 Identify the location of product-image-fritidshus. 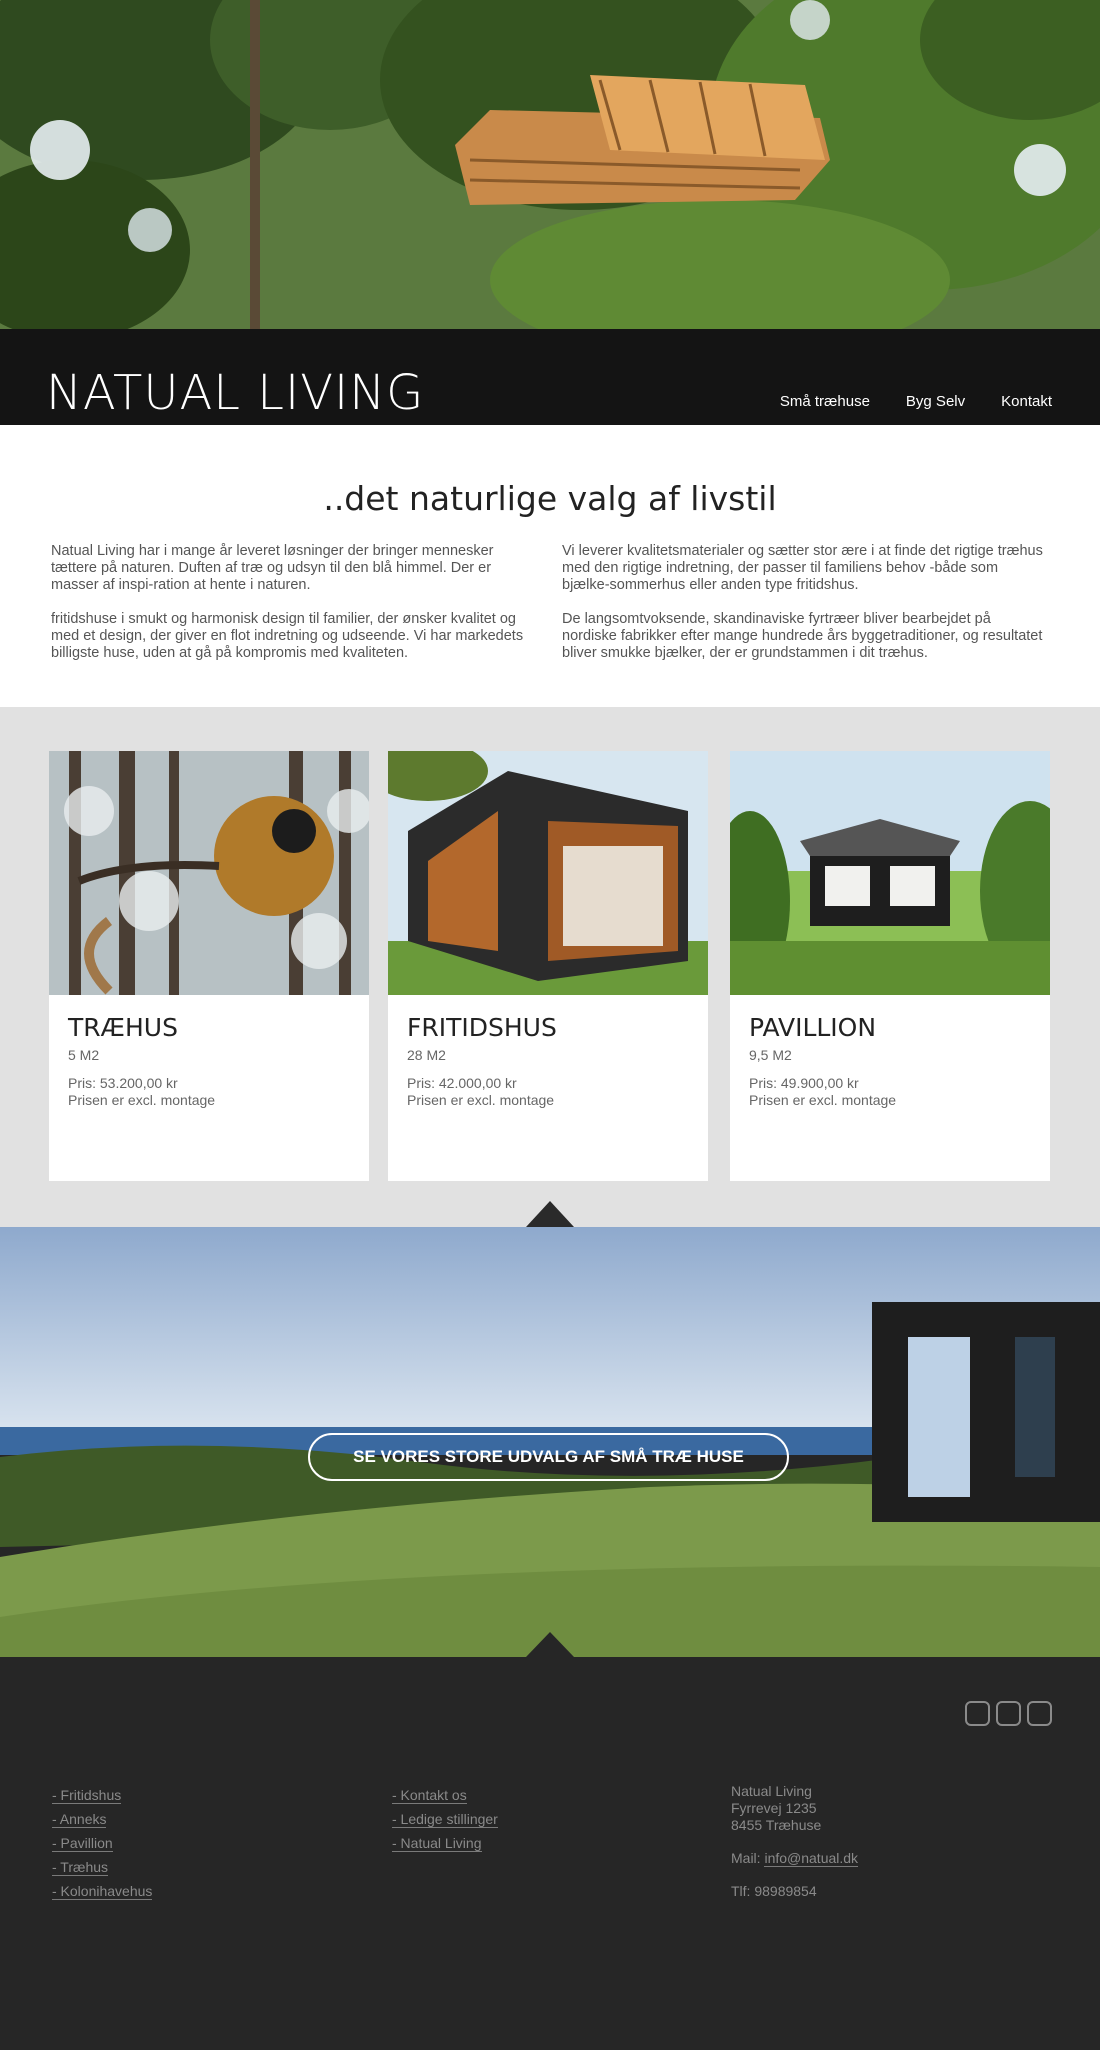
(548, 873).